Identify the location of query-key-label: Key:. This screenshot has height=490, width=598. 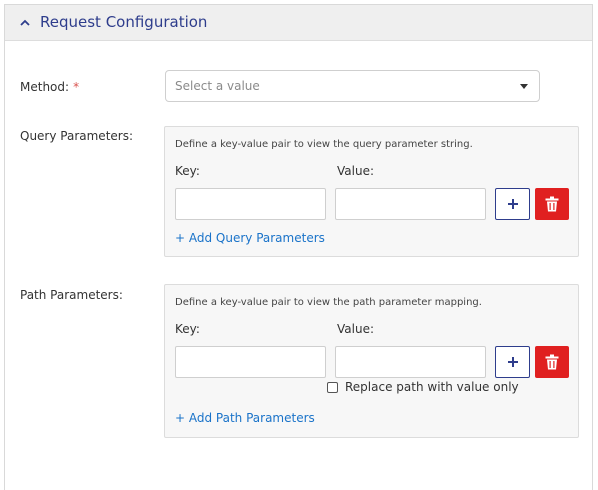
(187, 171).